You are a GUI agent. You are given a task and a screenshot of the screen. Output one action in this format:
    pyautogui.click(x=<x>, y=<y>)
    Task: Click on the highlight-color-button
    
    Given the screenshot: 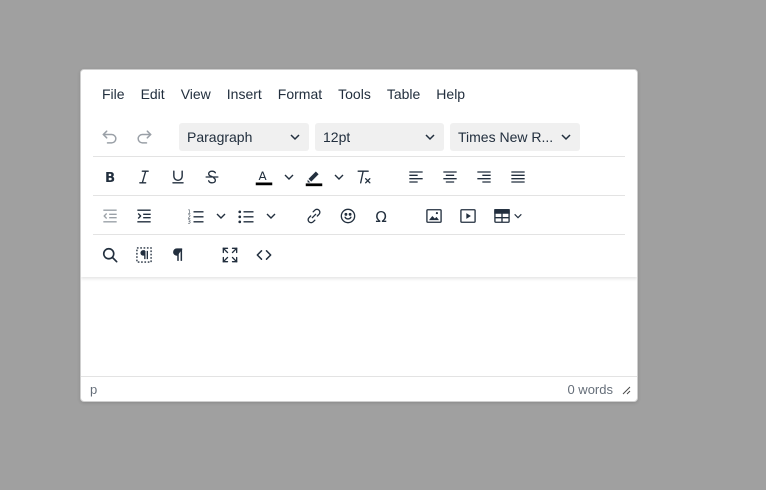 What is the action you would take?
    pyautogui.click(x=314, y=177)
    